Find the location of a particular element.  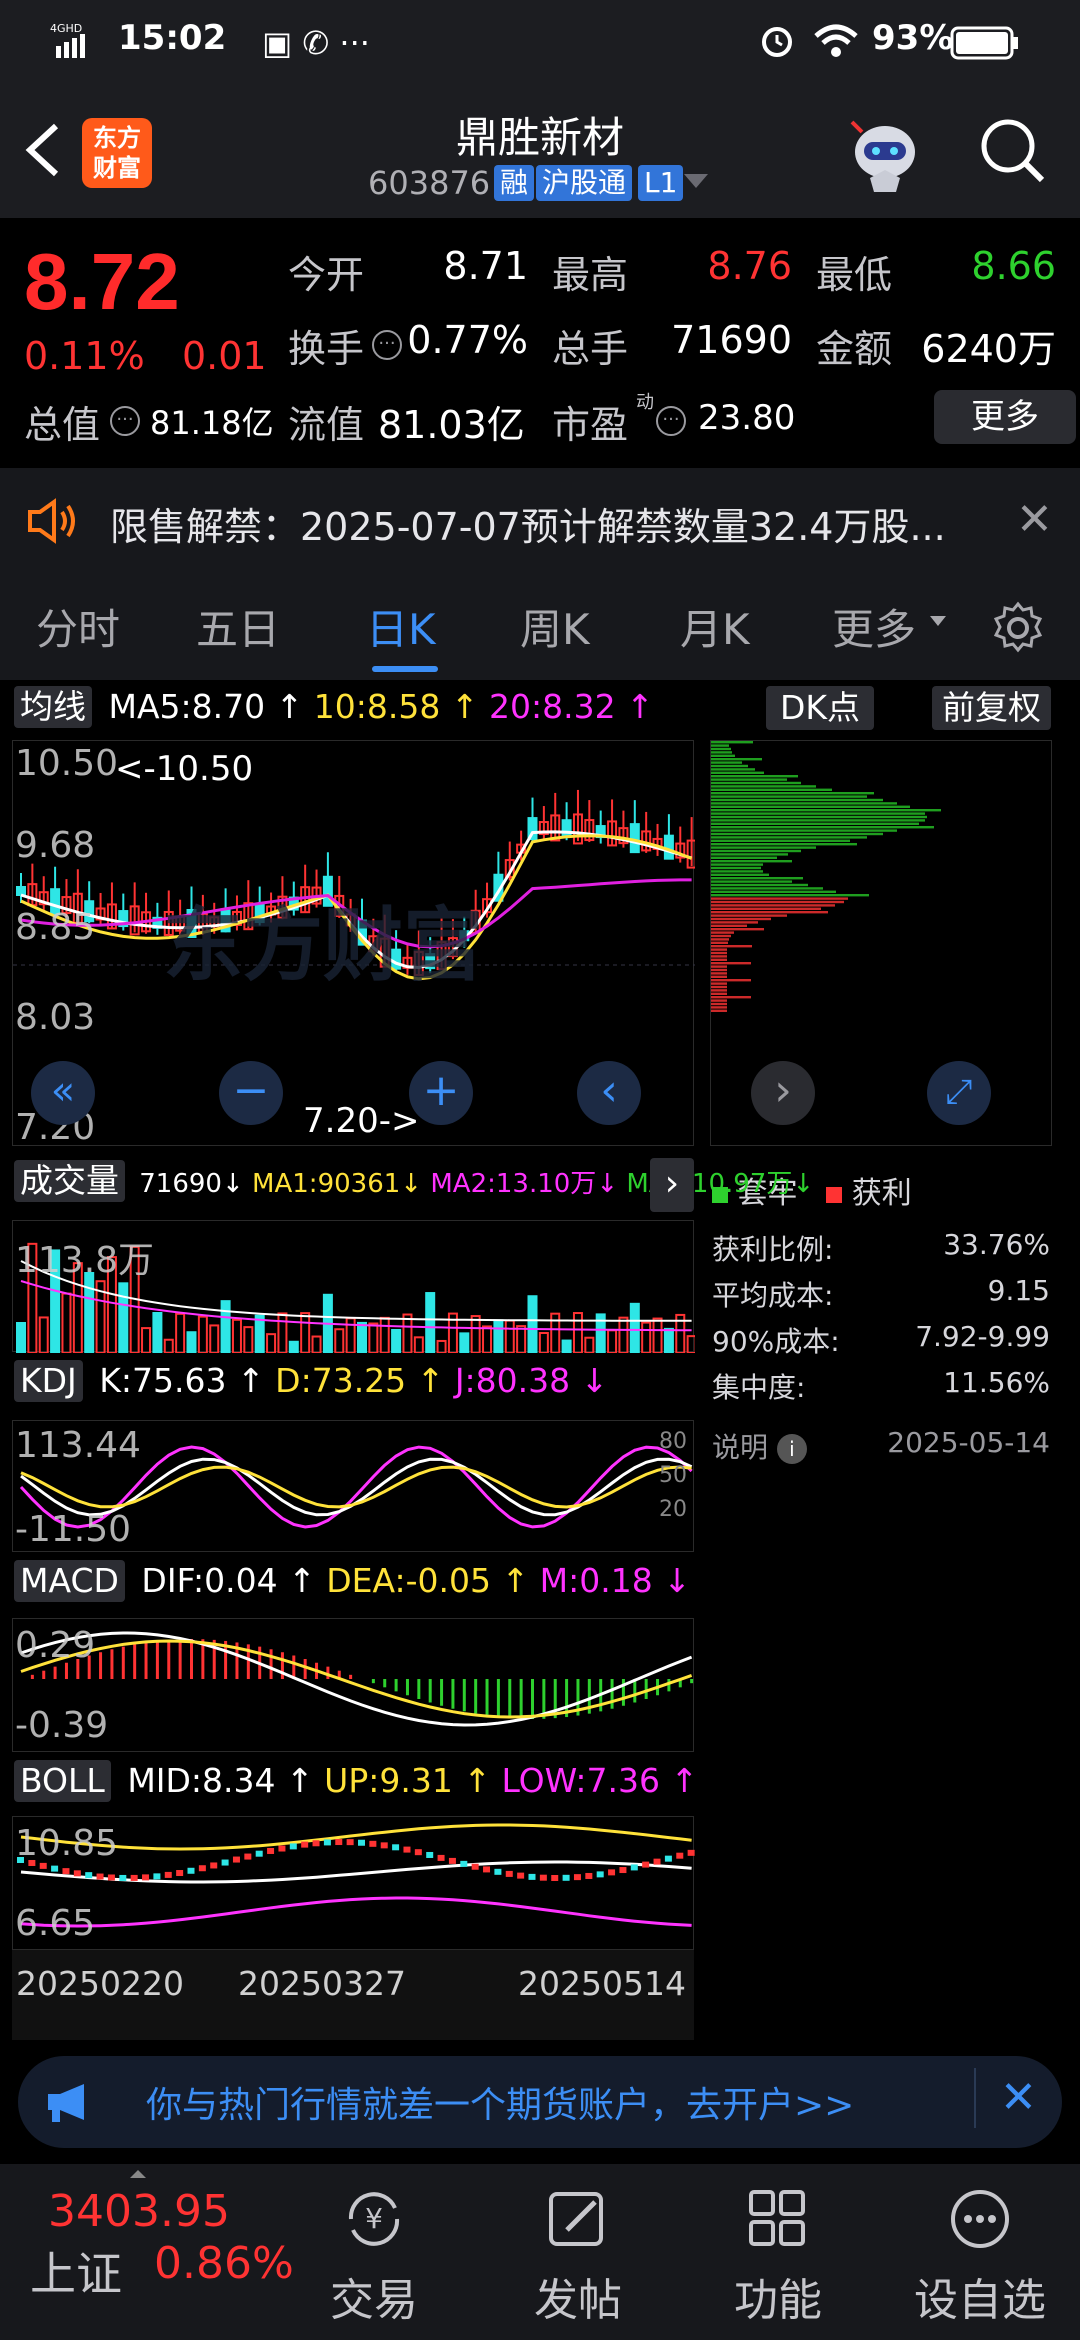

tab-five-day: 五日 is located at coordinates (238, 626).